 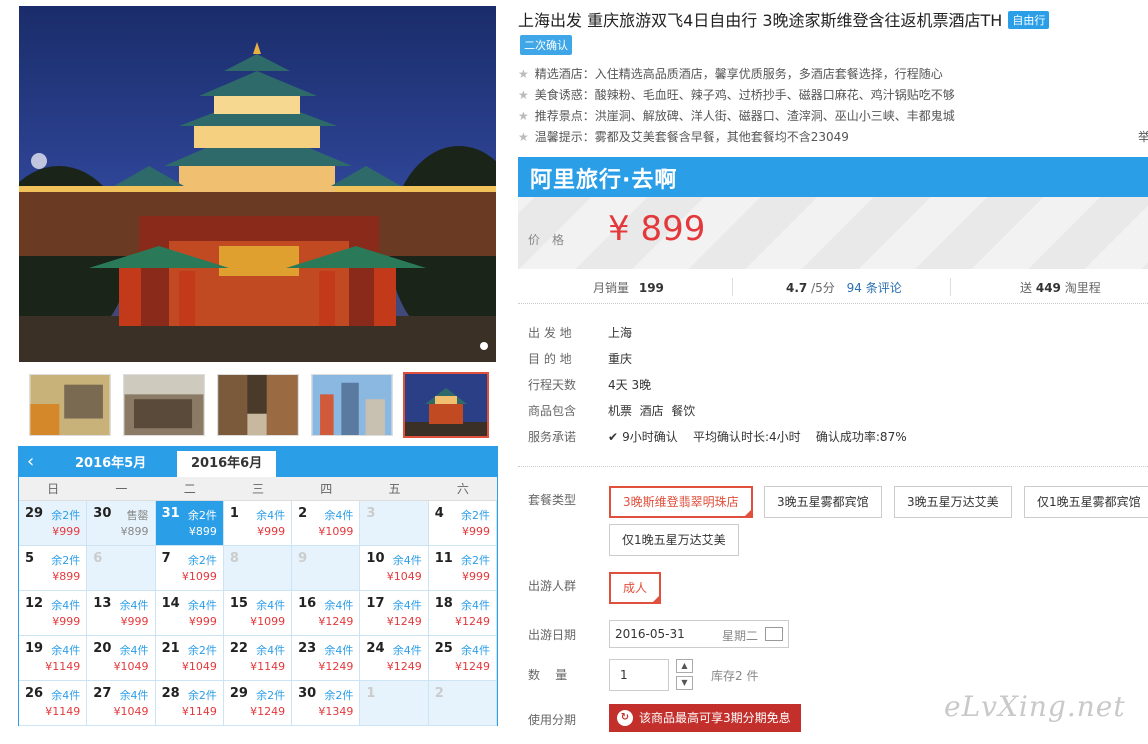 I want to click on calendar-day-selected: 31 余2件 ¥899, so click(x=189, y=523).